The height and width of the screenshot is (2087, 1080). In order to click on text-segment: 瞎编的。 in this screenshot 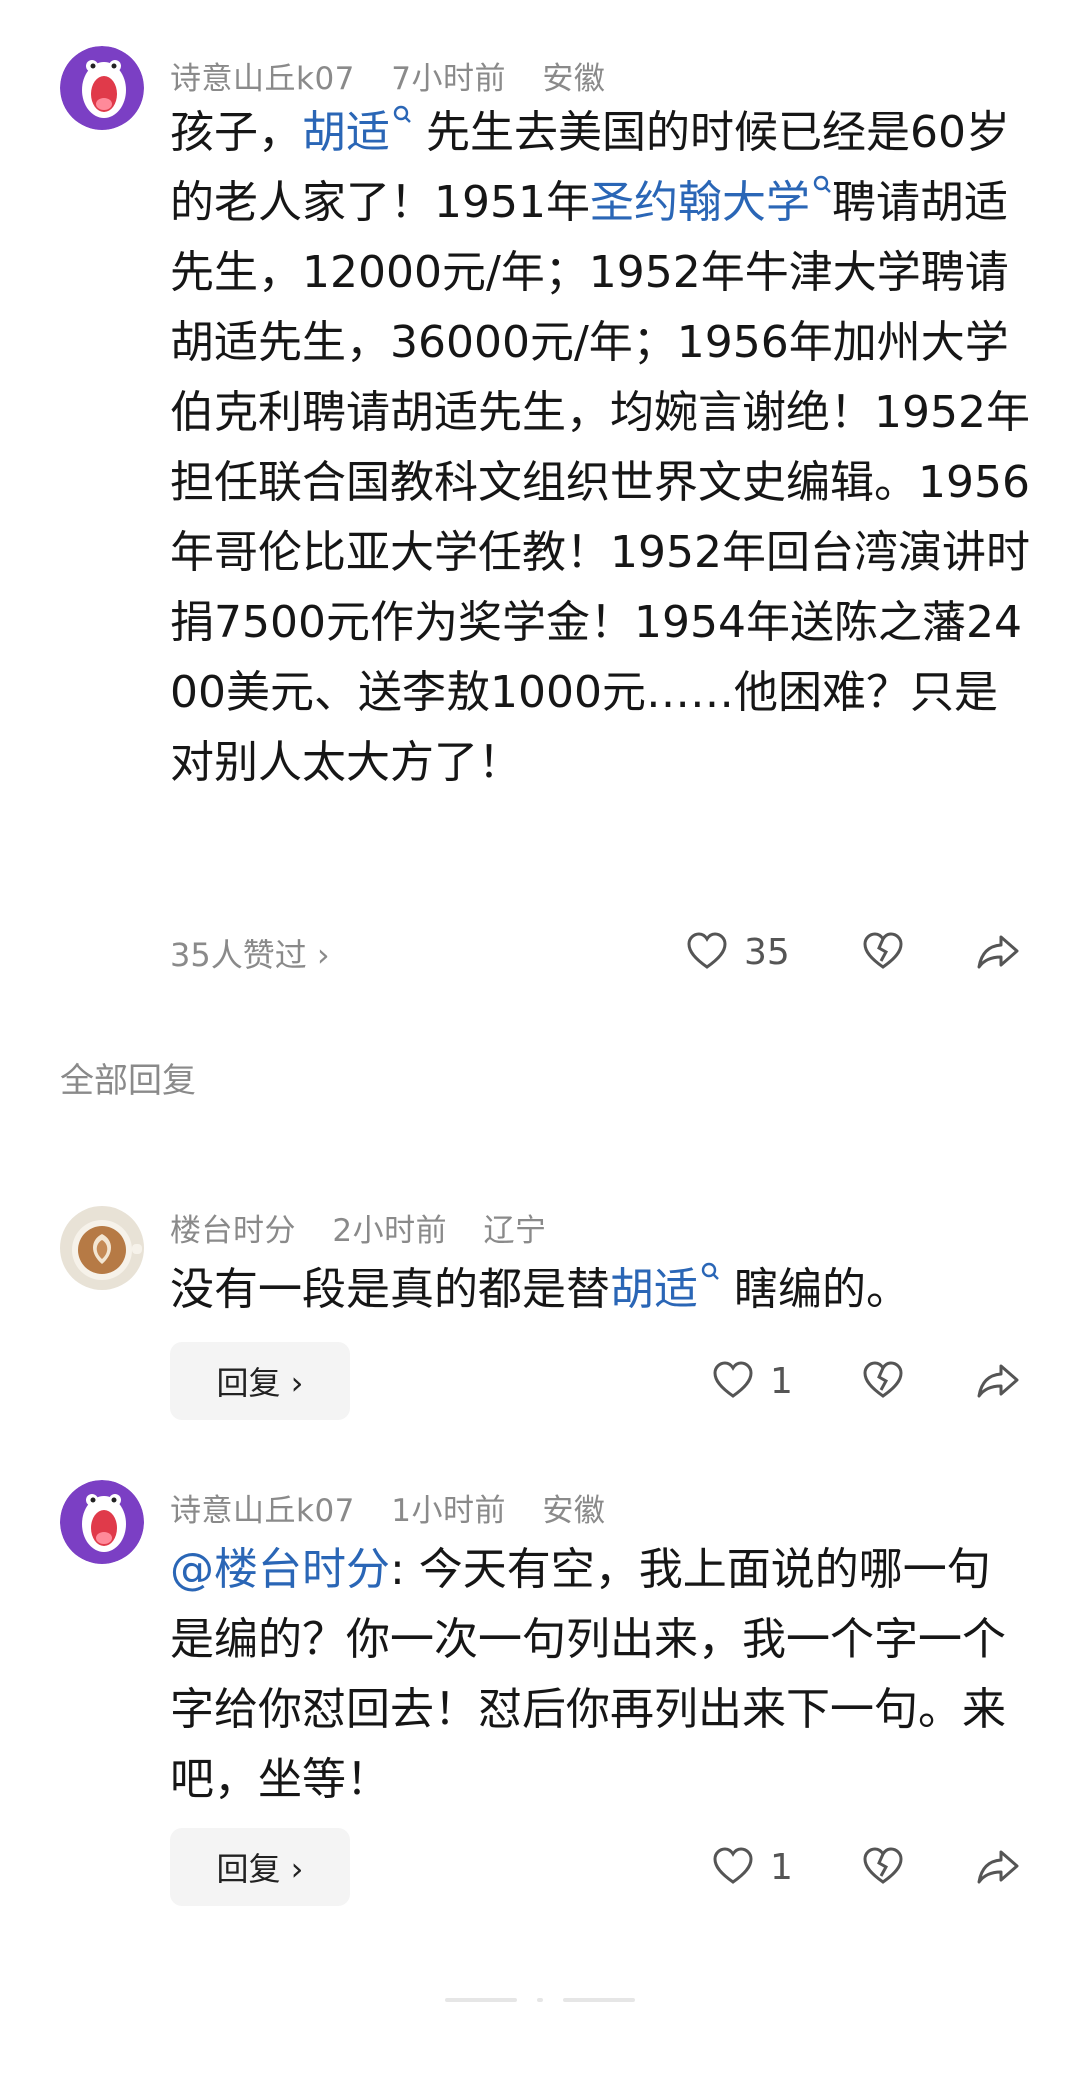, I will do `click(815, 1289)`.